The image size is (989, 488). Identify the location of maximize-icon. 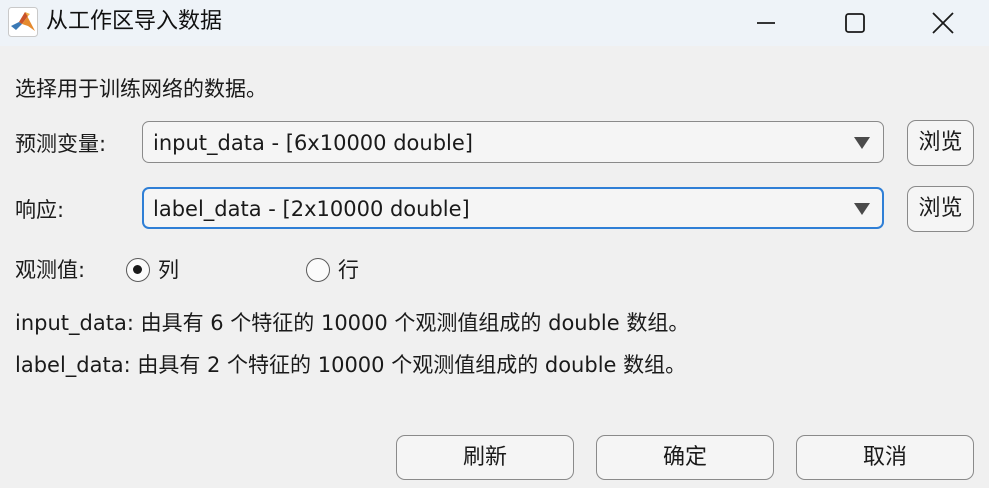
(855, 23).